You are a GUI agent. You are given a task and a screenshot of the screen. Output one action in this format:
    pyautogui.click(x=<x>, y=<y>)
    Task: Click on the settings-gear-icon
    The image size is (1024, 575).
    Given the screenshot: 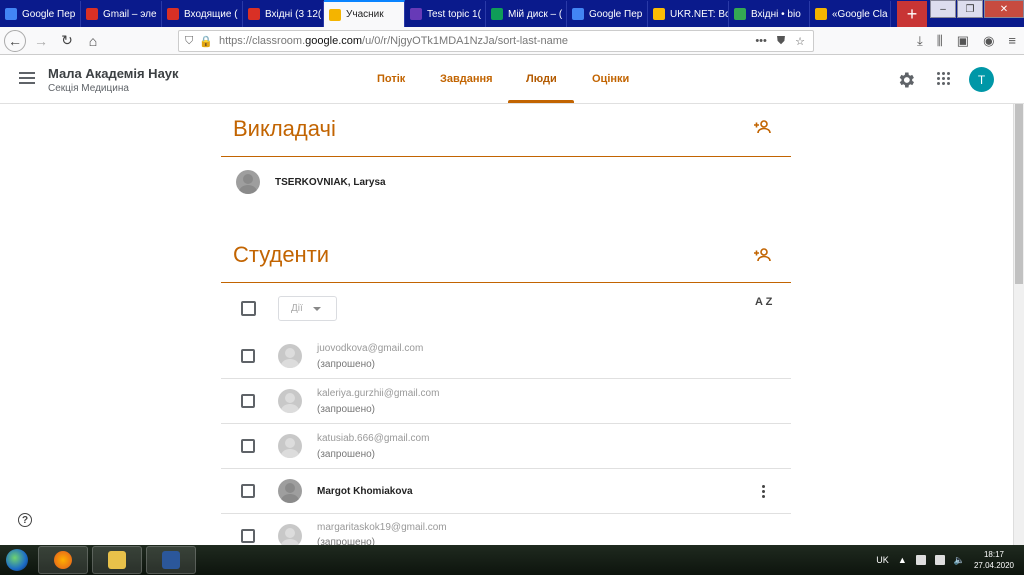 What is the action you would take?
    pyautogui.click(x=906, y=80)
    